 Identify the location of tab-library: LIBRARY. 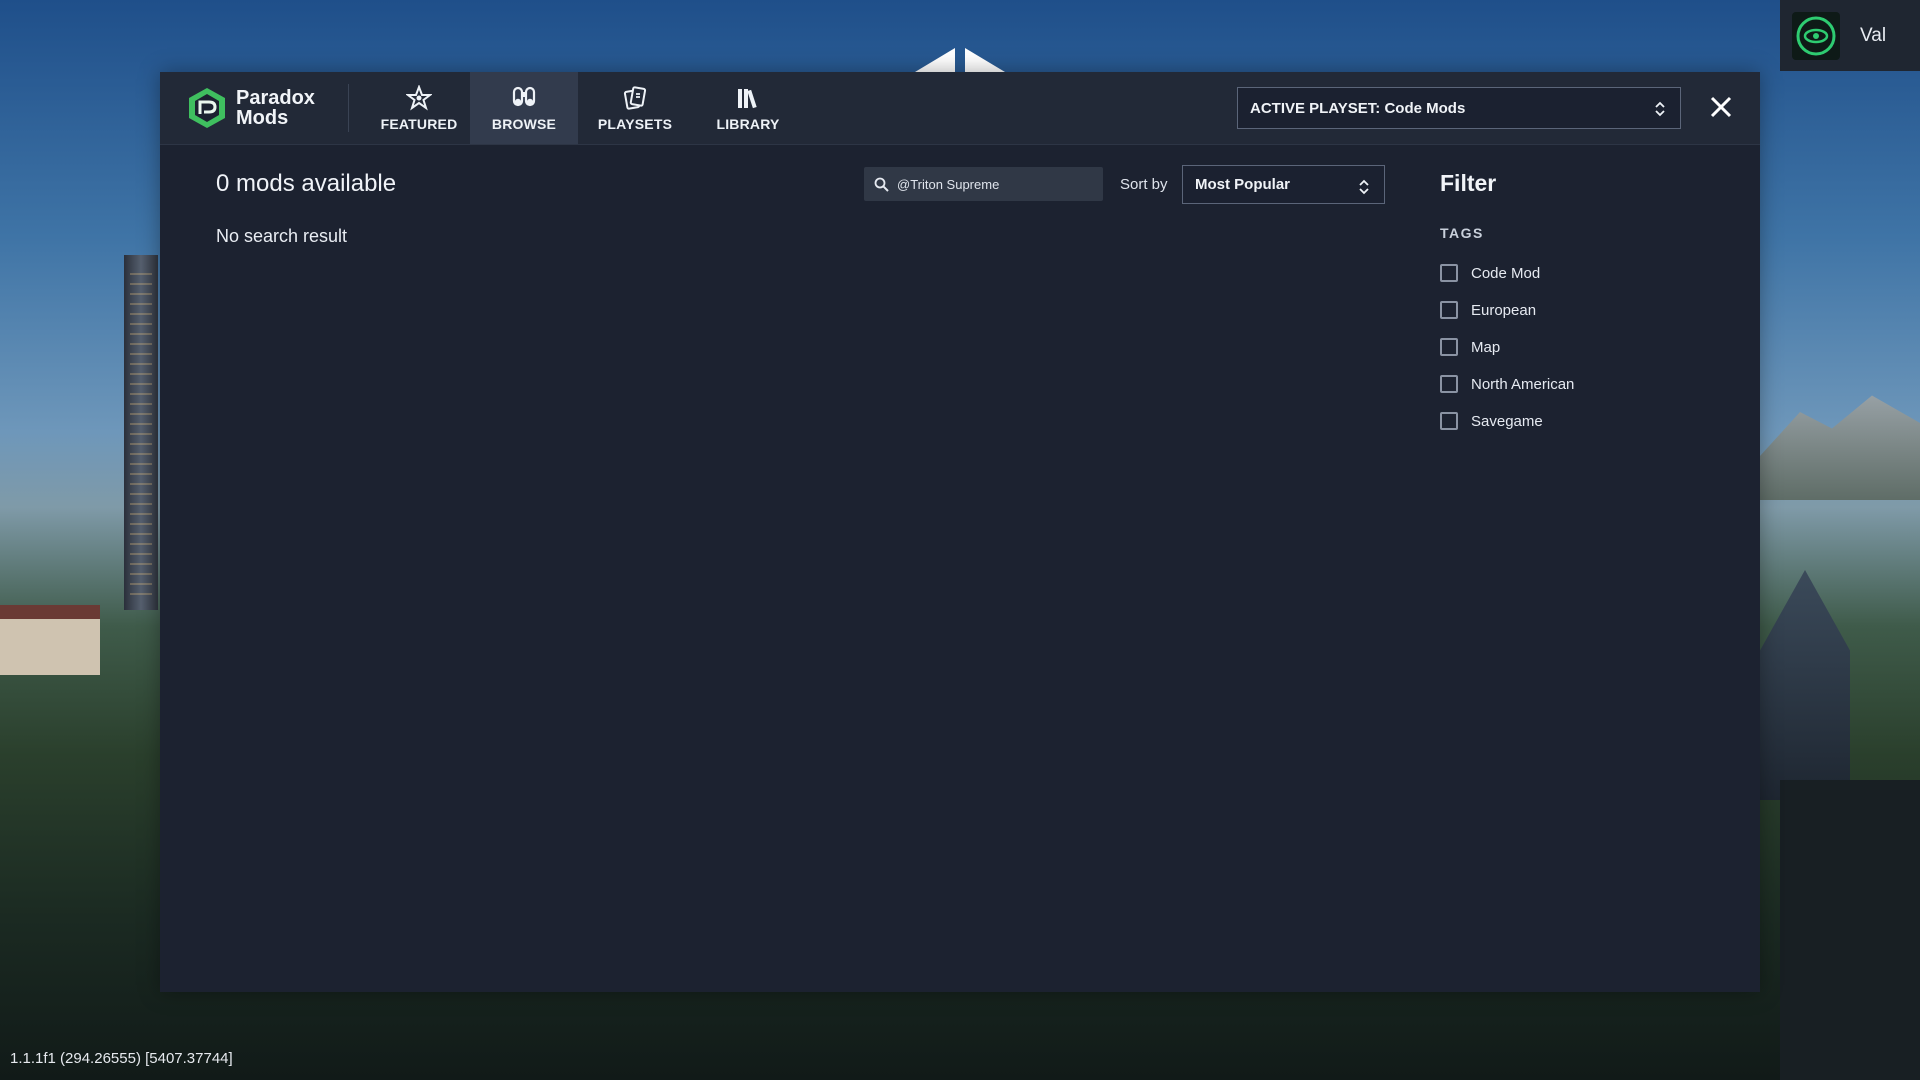
(748, 108).